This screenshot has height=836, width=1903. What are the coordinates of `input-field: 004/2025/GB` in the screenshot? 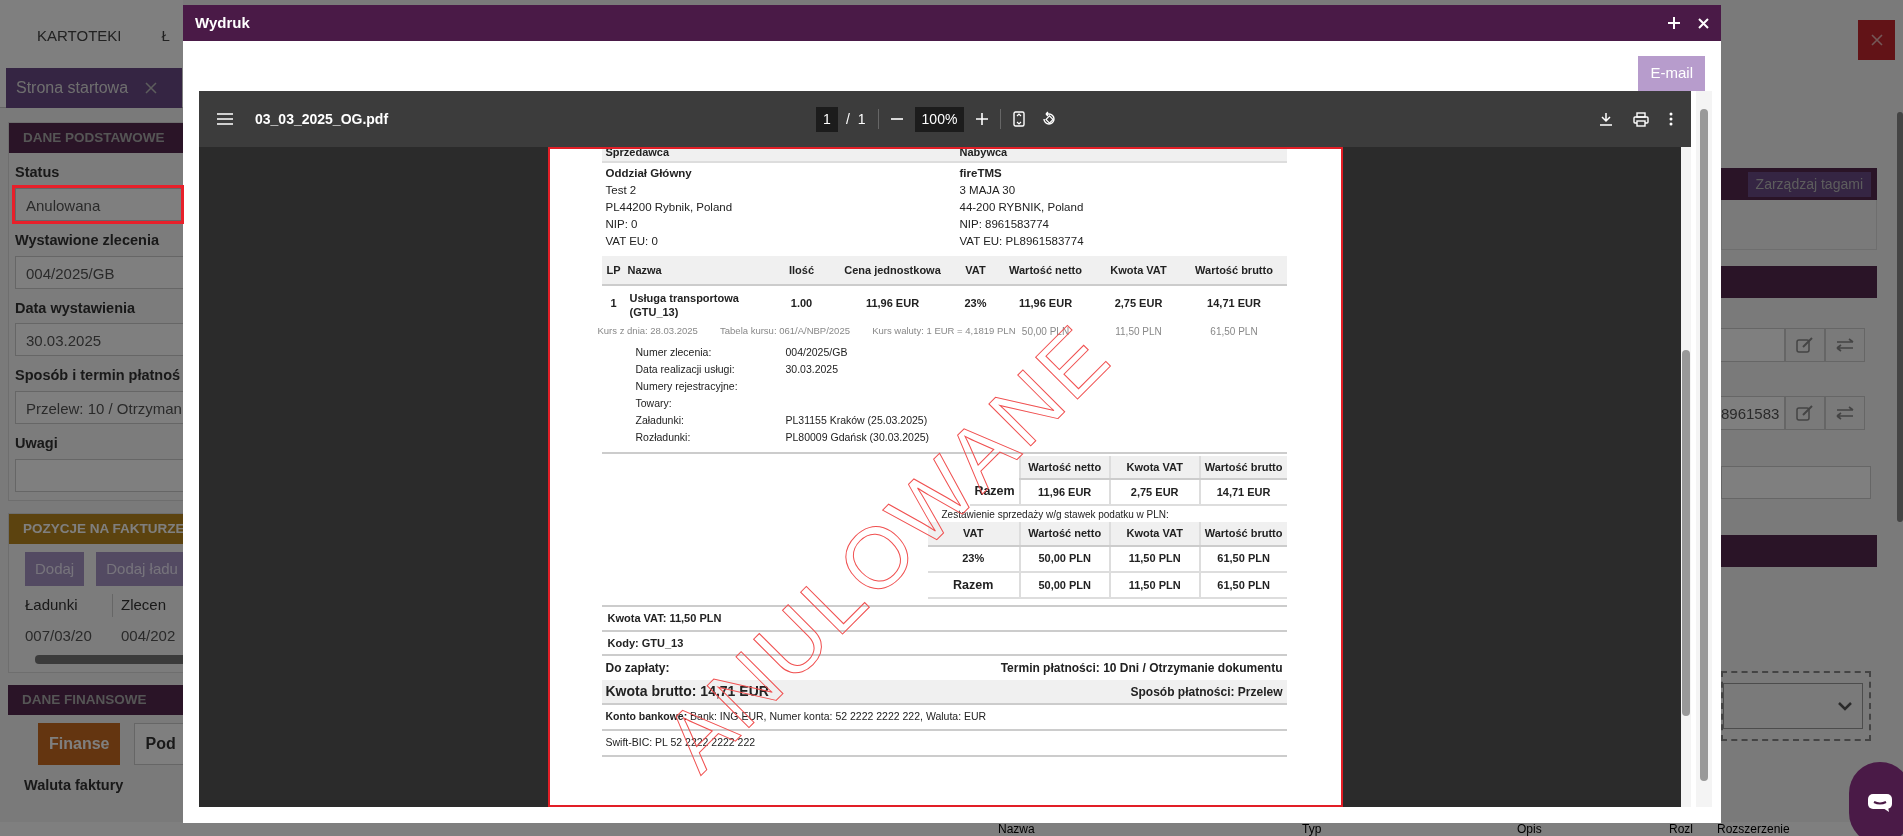 It's located at (99, 272).